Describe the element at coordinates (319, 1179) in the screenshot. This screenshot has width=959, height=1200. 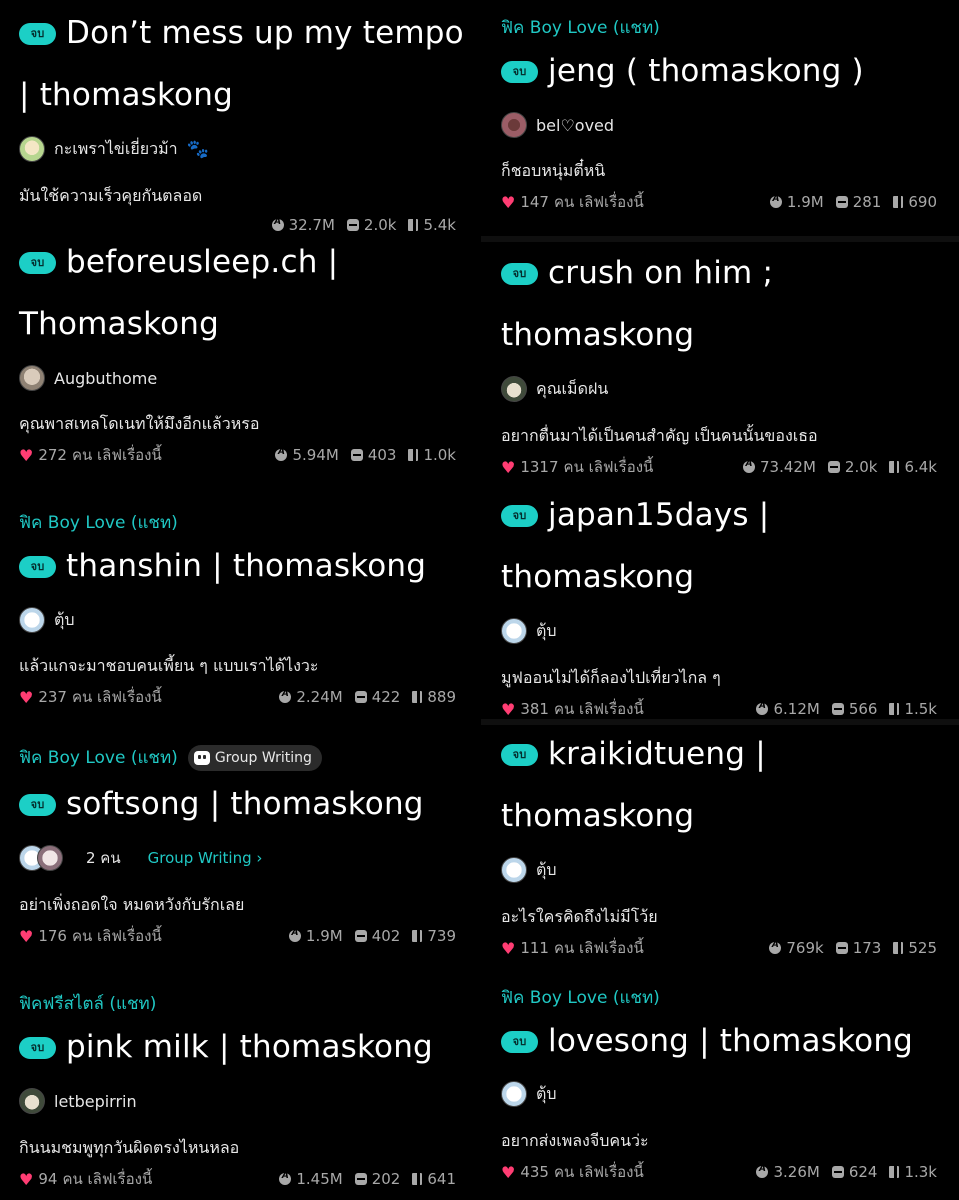
I see `read-count: 1.45M` at that location.